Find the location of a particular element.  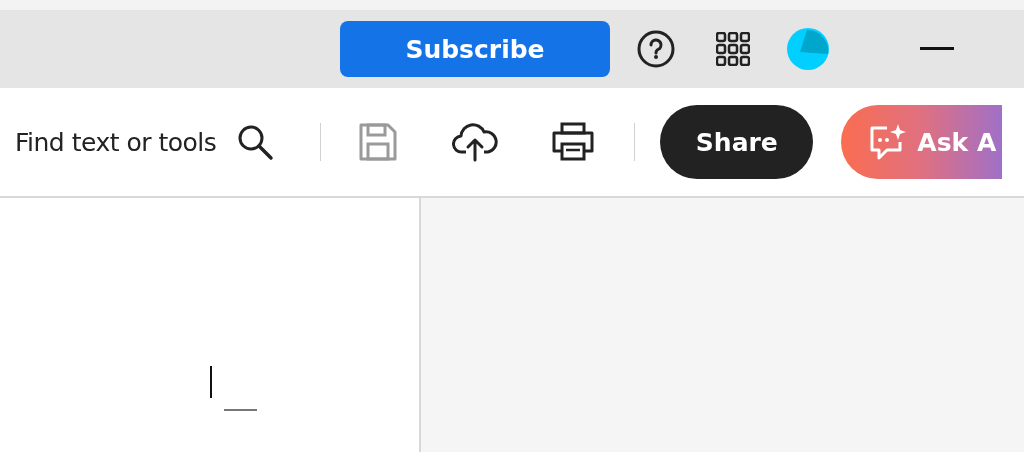

search-icon is located at coordinates (255, 142).